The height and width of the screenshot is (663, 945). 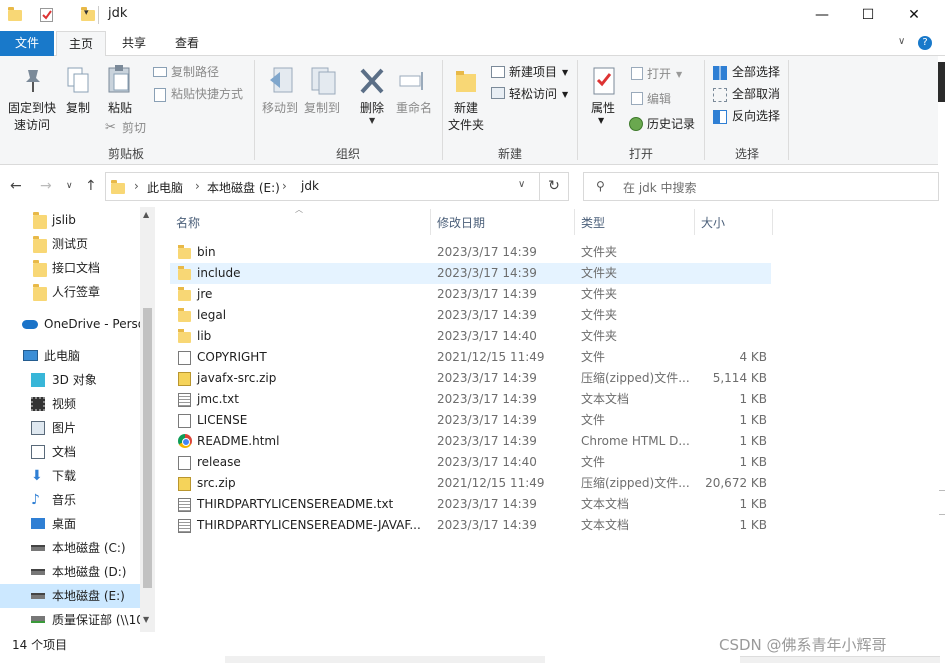 What do you see at coordinates (470, 336) in the screenshot?
I see `file-row: lib 2023/3/17 14:40 文件夹` at bounding box center [470, 336].